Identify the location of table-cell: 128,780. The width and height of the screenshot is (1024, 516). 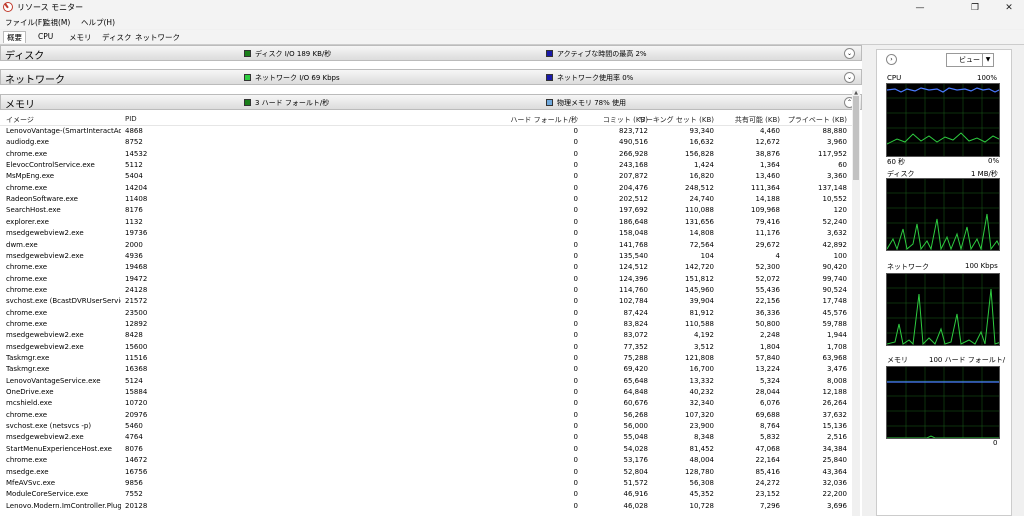
(699, 471).